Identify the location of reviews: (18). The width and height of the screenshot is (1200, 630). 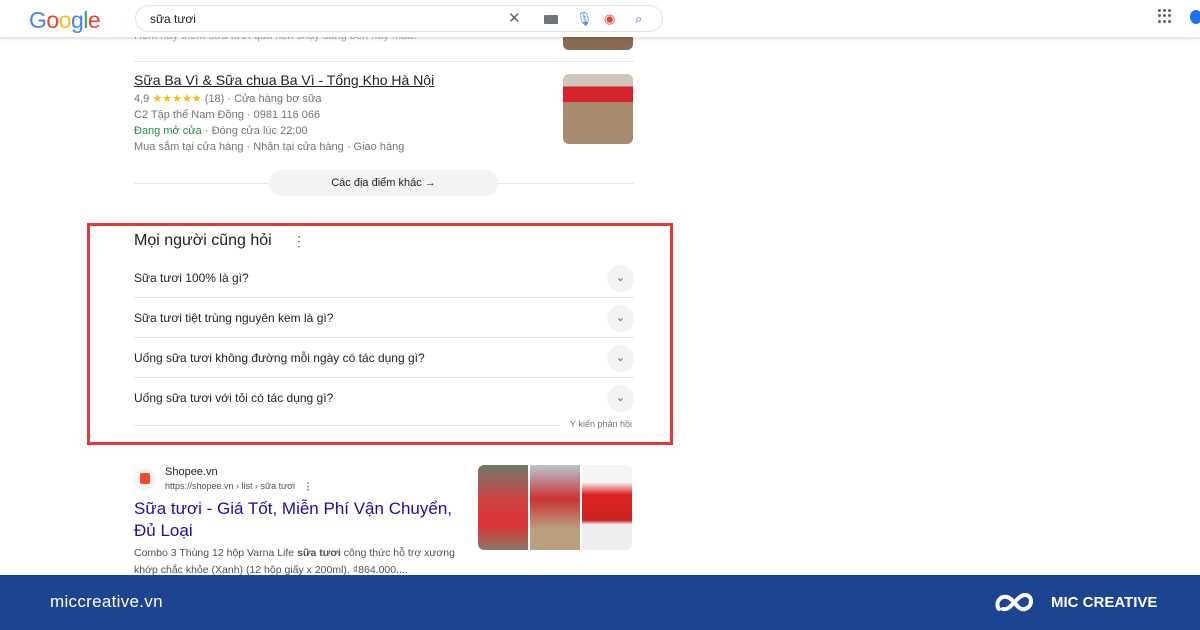
(214, 99).